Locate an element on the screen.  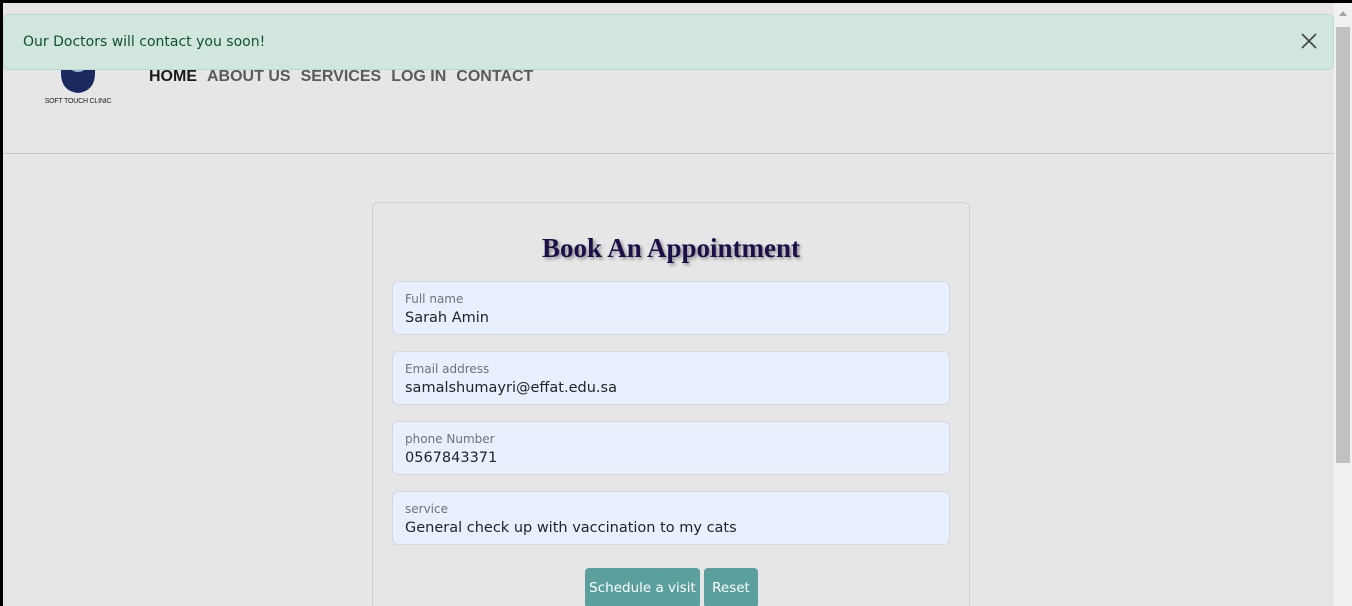
email-label: Email address is located at coordinates (447, 369).